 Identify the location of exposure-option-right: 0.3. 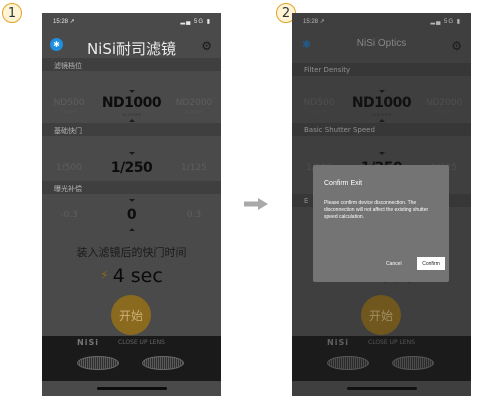
(194, 215).